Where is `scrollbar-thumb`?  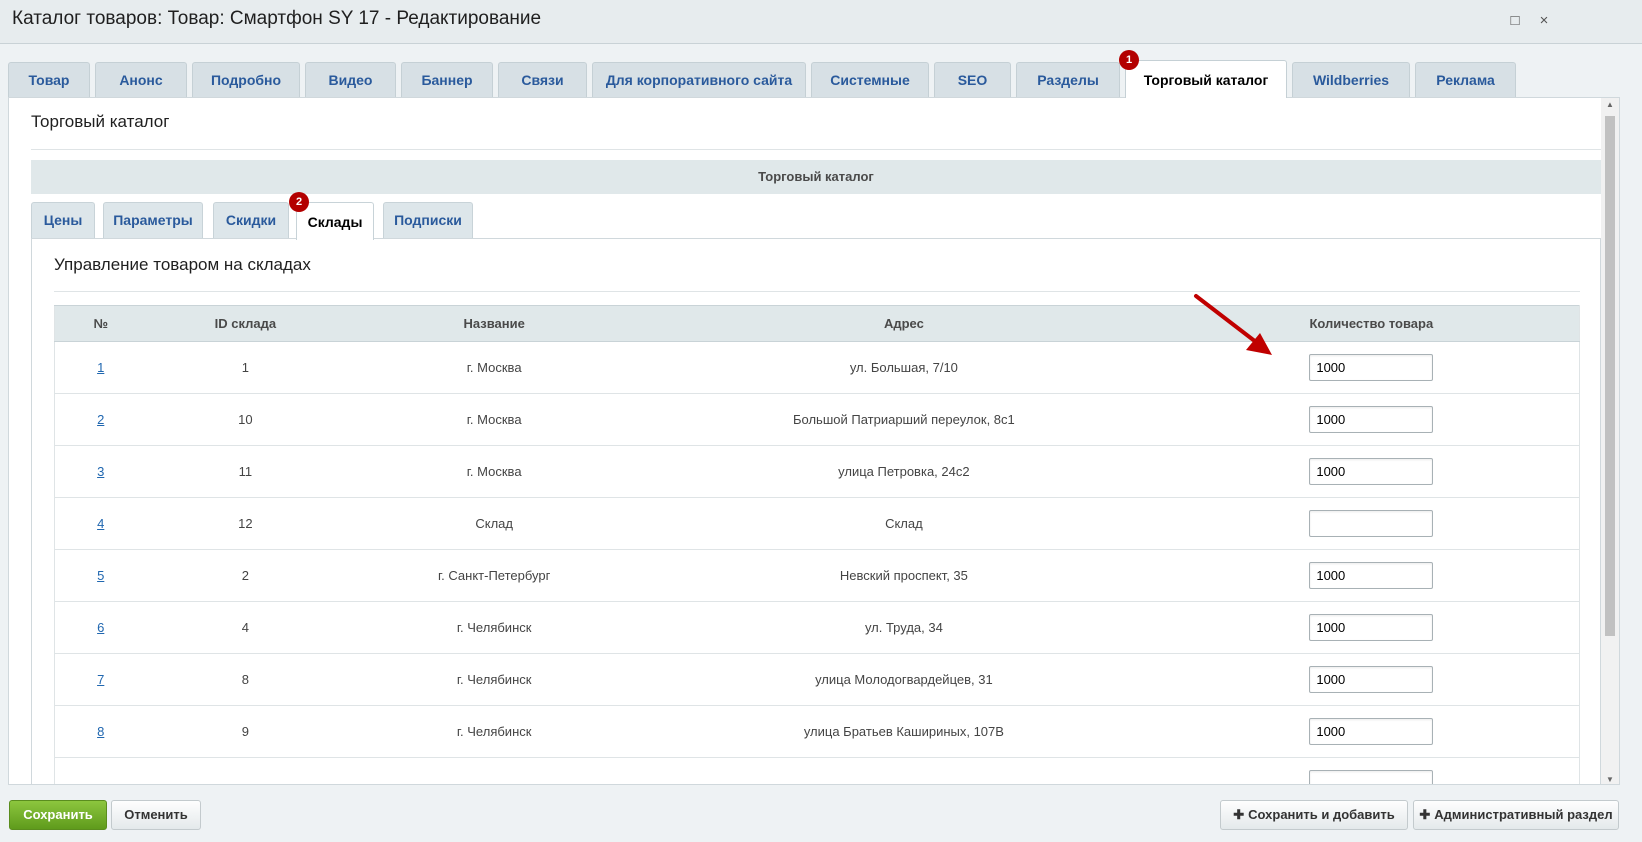 scrollbar-thumb is located at coordinates (1610, 376).